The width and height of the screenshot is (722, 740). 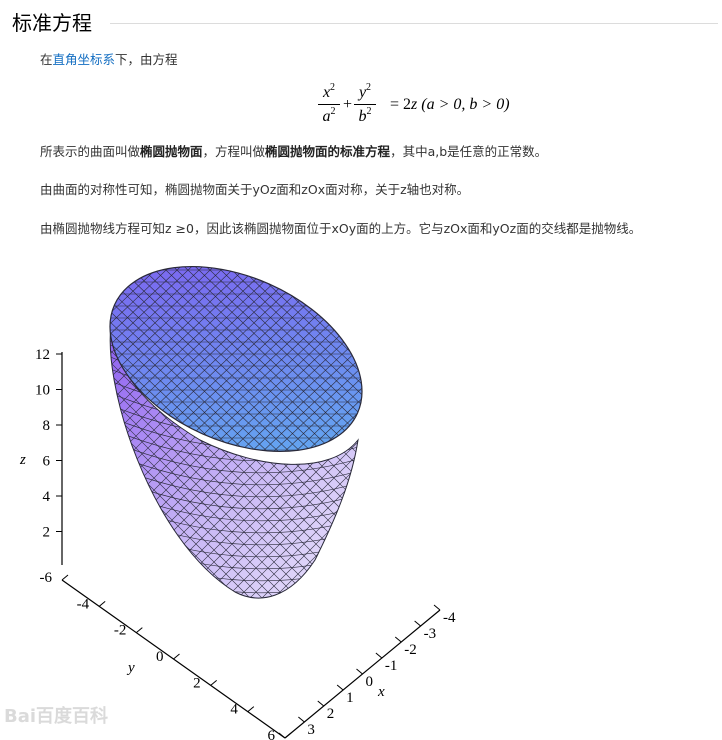 What do you see at coordinates (234, 710) in the screenshot?
I see `y-tick-label: 4` at bounding box center [234, 710].